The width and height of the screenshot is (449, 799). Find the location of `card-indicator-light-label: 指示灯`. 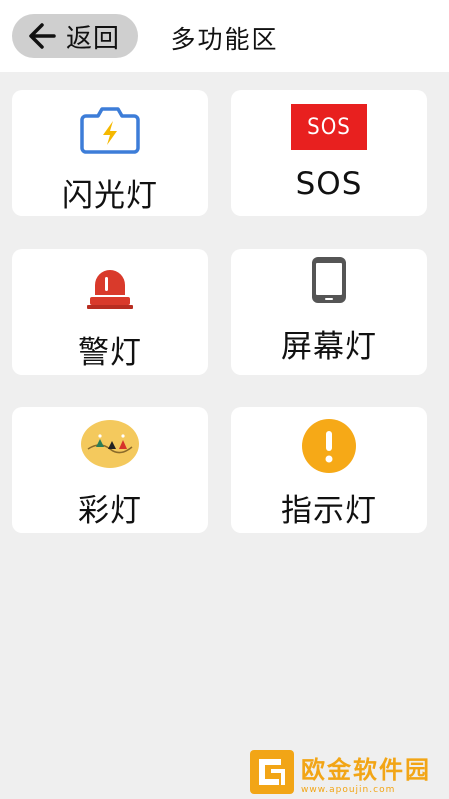

card-indicator-light-label: 指示灯 is located at coordinates (329, 511).